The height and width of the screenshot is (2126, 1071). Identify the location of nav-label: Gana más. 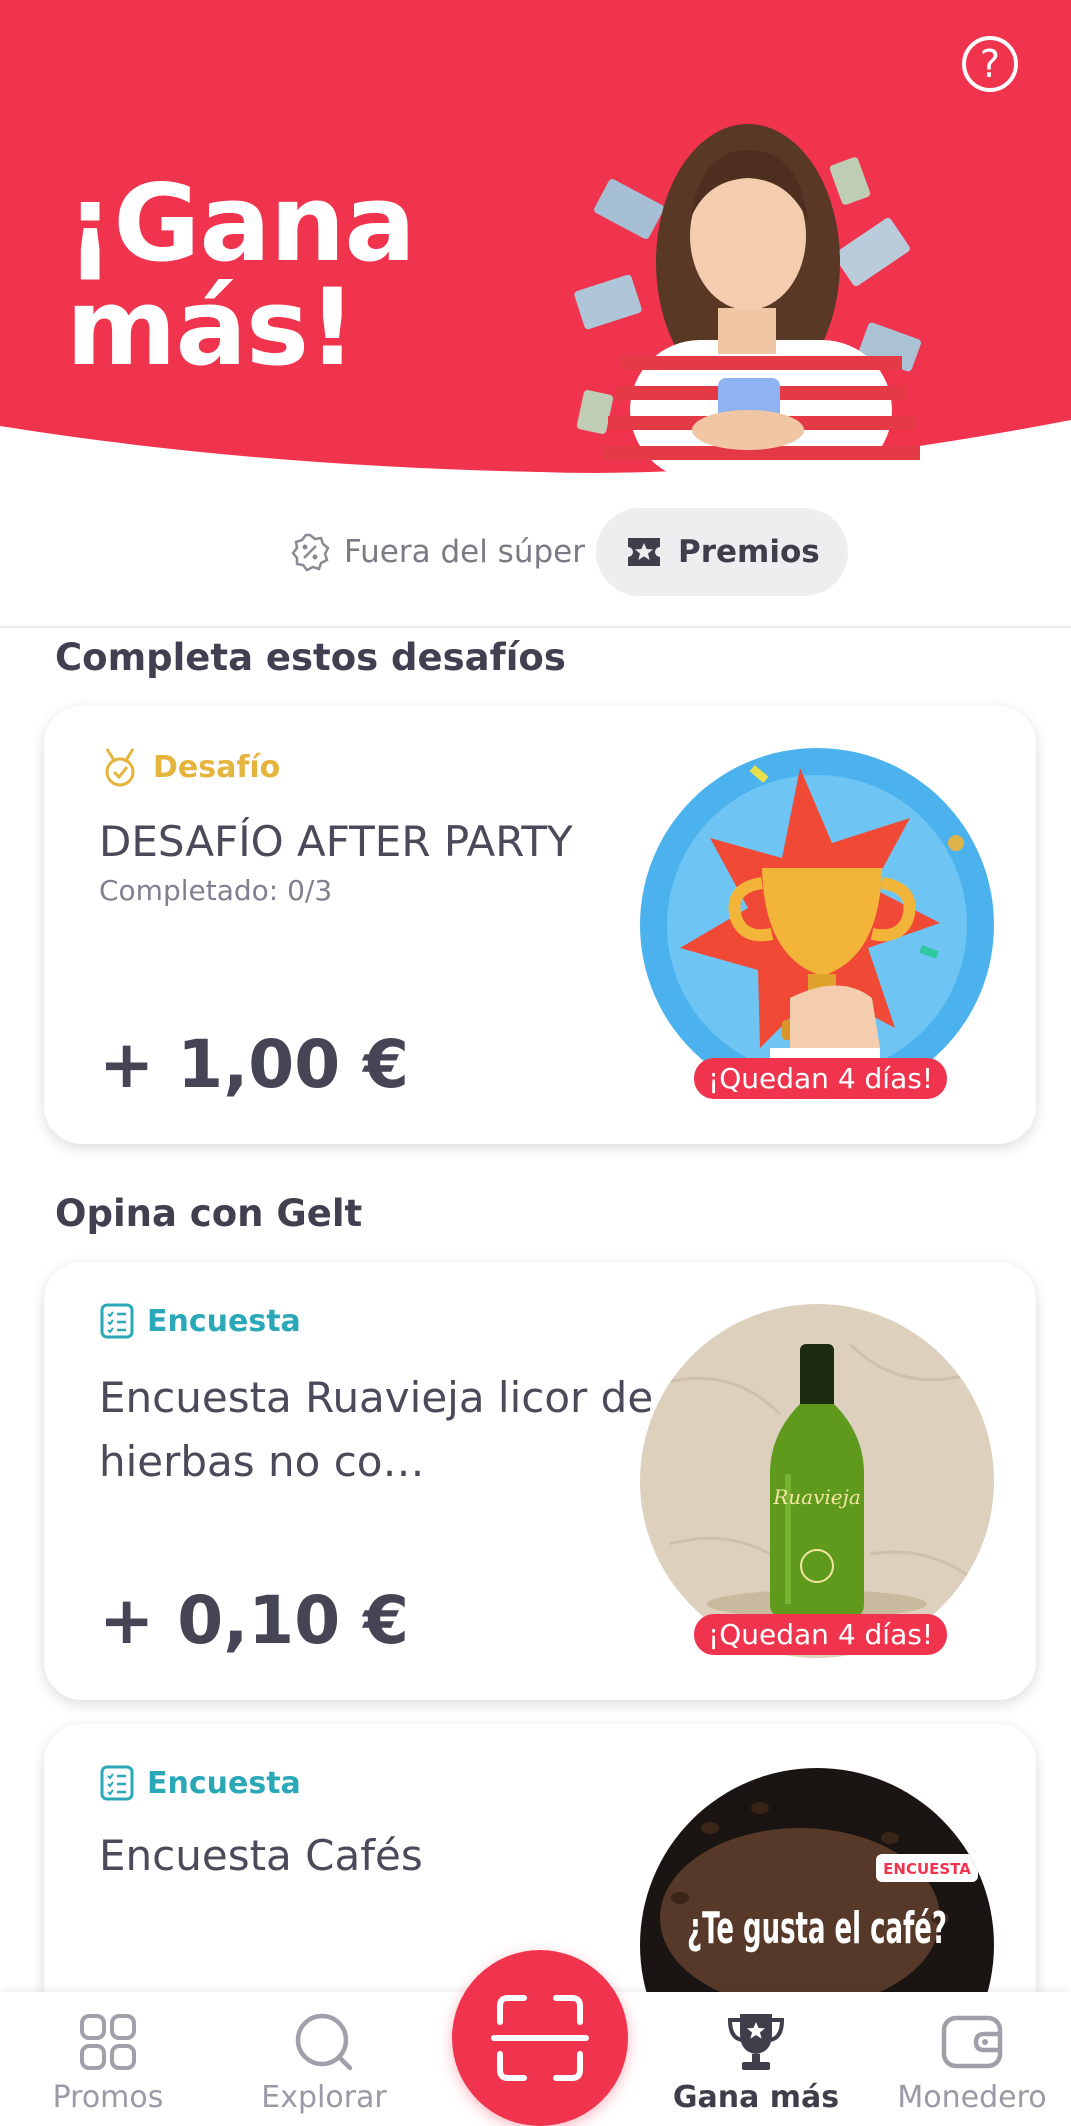
(756, 2097).